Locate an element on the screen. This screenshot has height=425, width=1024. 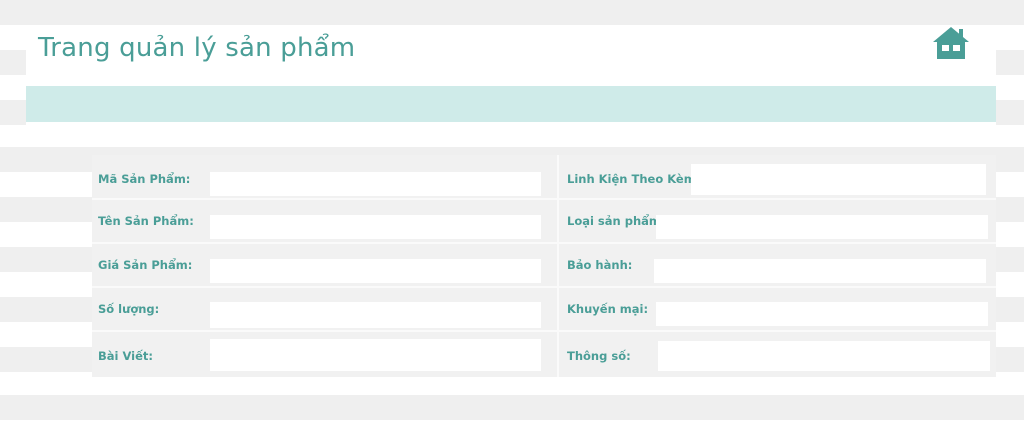
warranty-input is located at coordinates (820, 271).